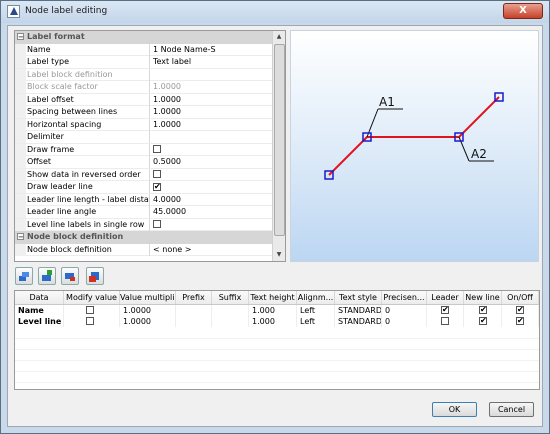 The height and width of the screenshot is (434, 550). What do you see at coordinates (150, 49) in the screenshot?
I see `property-row-name: Name 1 Node Name-S` at bounding box center [150, 49].